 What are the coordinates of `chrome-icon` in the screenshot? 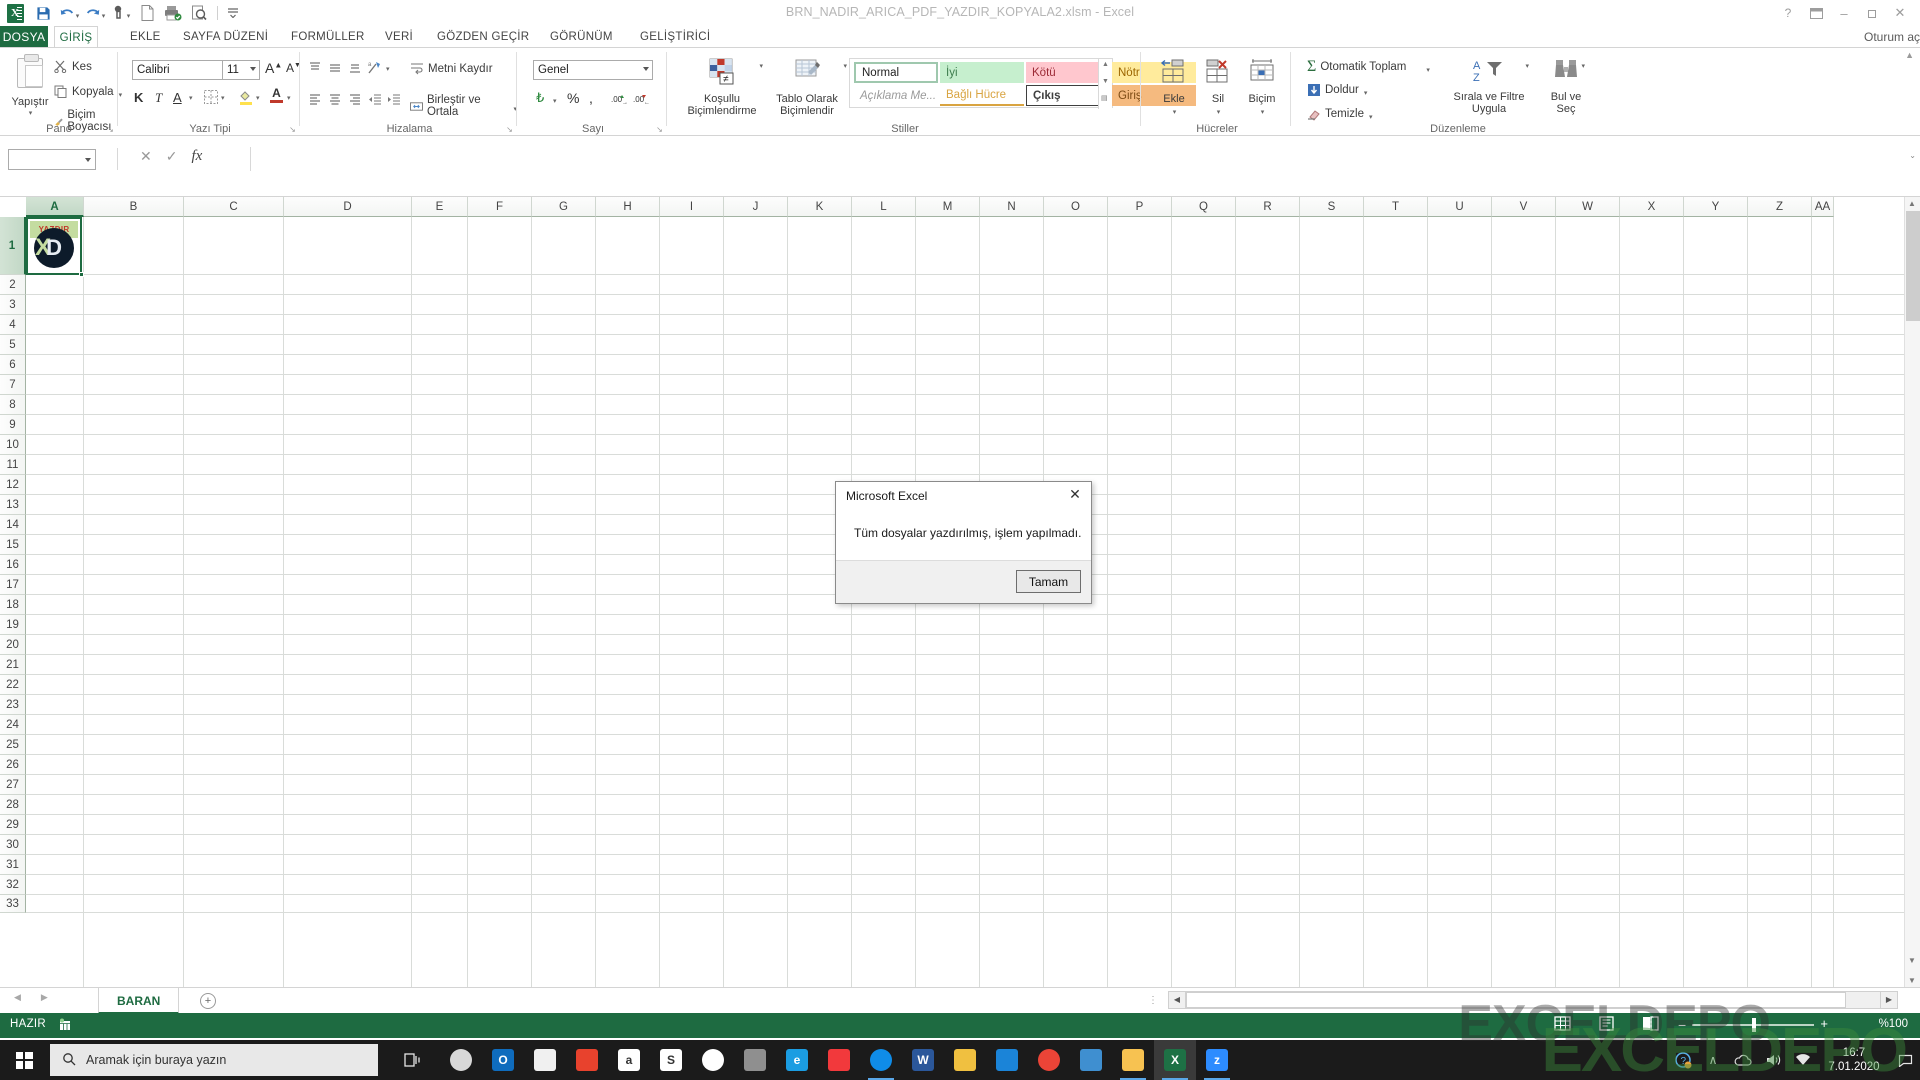 It's located at (1049, 1060).